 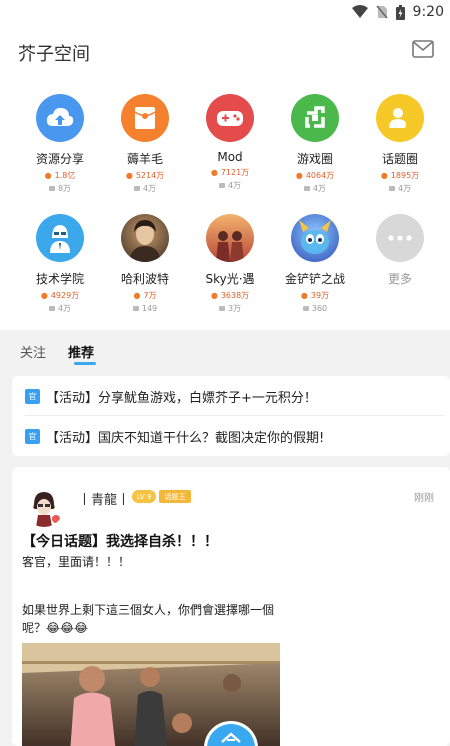 I want to click on category-name: 哈利波特, so click(x=144, y=279).